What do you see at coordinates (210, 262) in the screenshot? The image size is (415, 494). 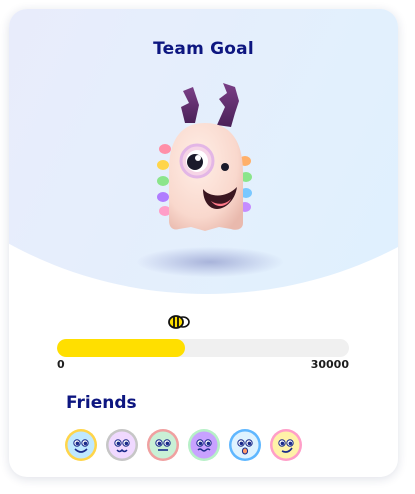 I see `monster-shadow` at bounding box center [210, 262].